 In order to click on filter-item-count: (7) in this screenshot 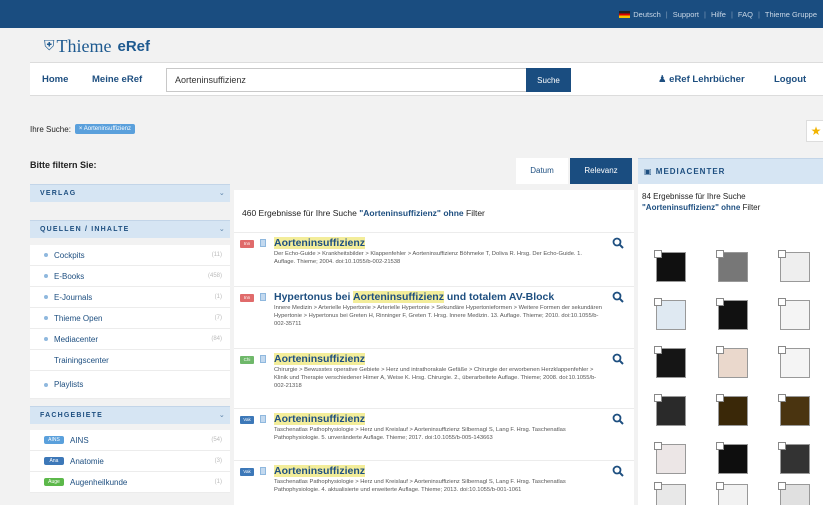, I will do `click(218, 318)`.